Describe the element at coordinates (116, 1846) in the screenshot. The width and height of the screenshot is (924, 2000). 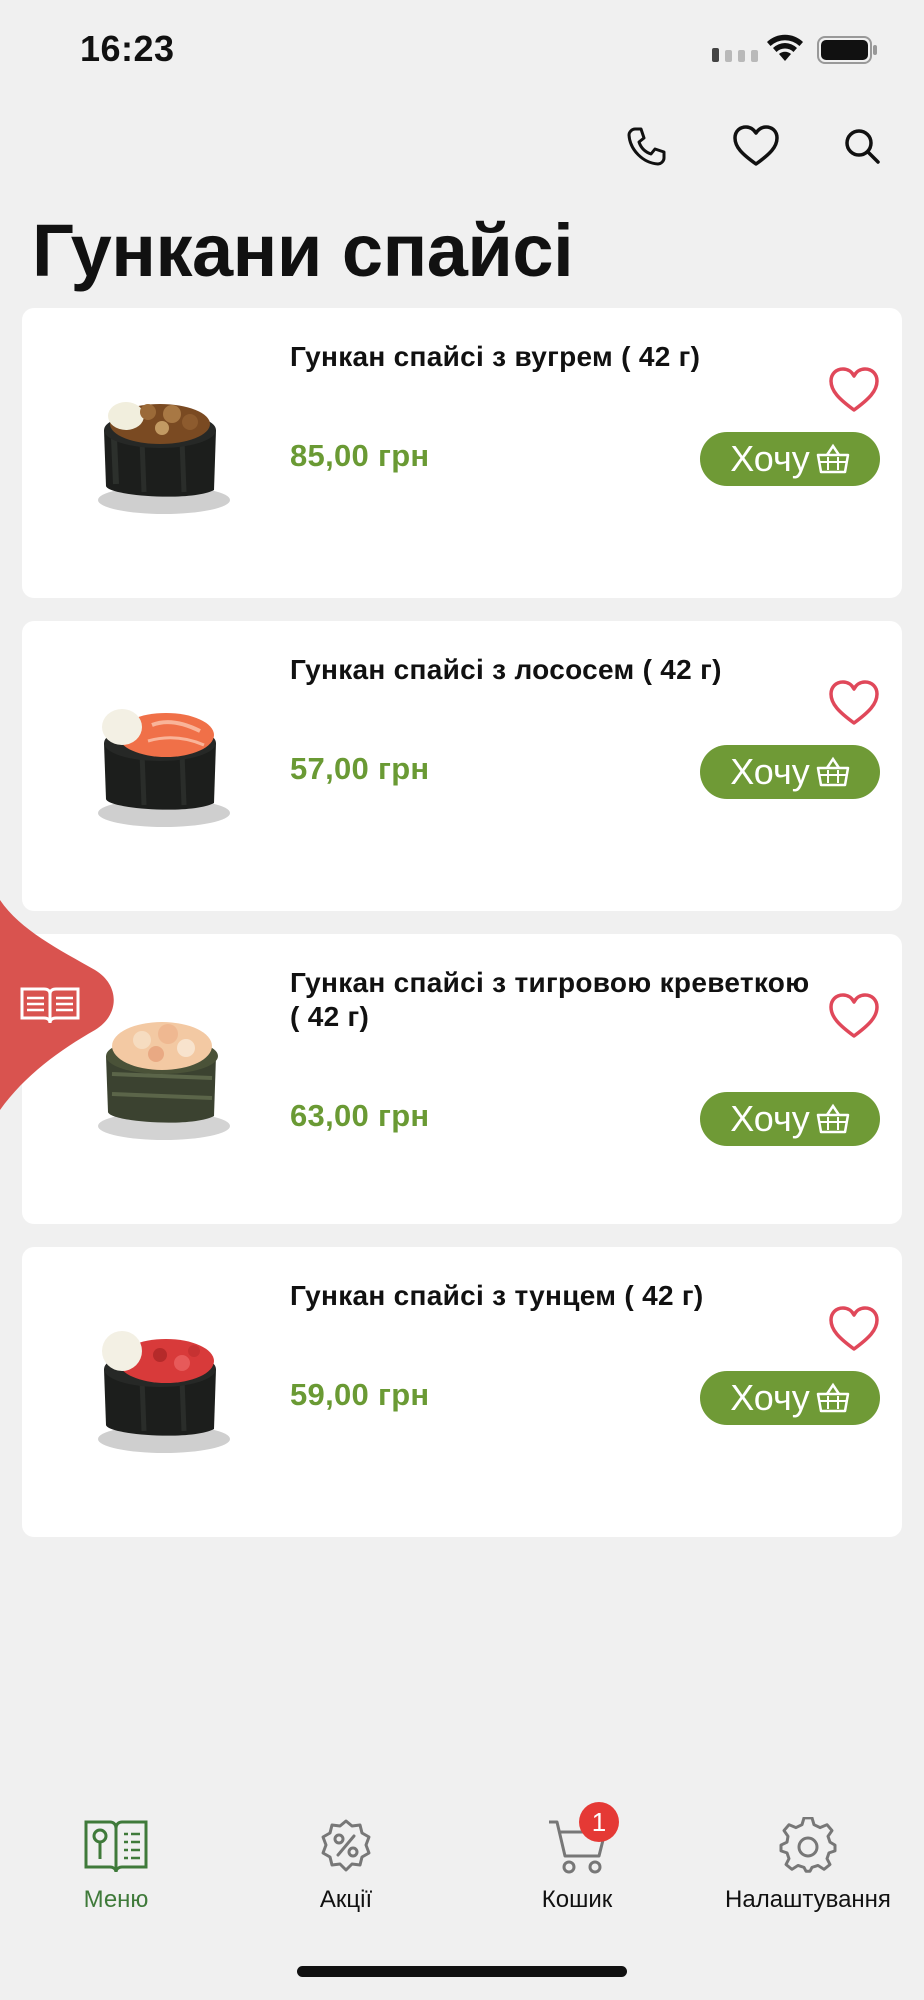
I see `menu-book-icon` at that location.